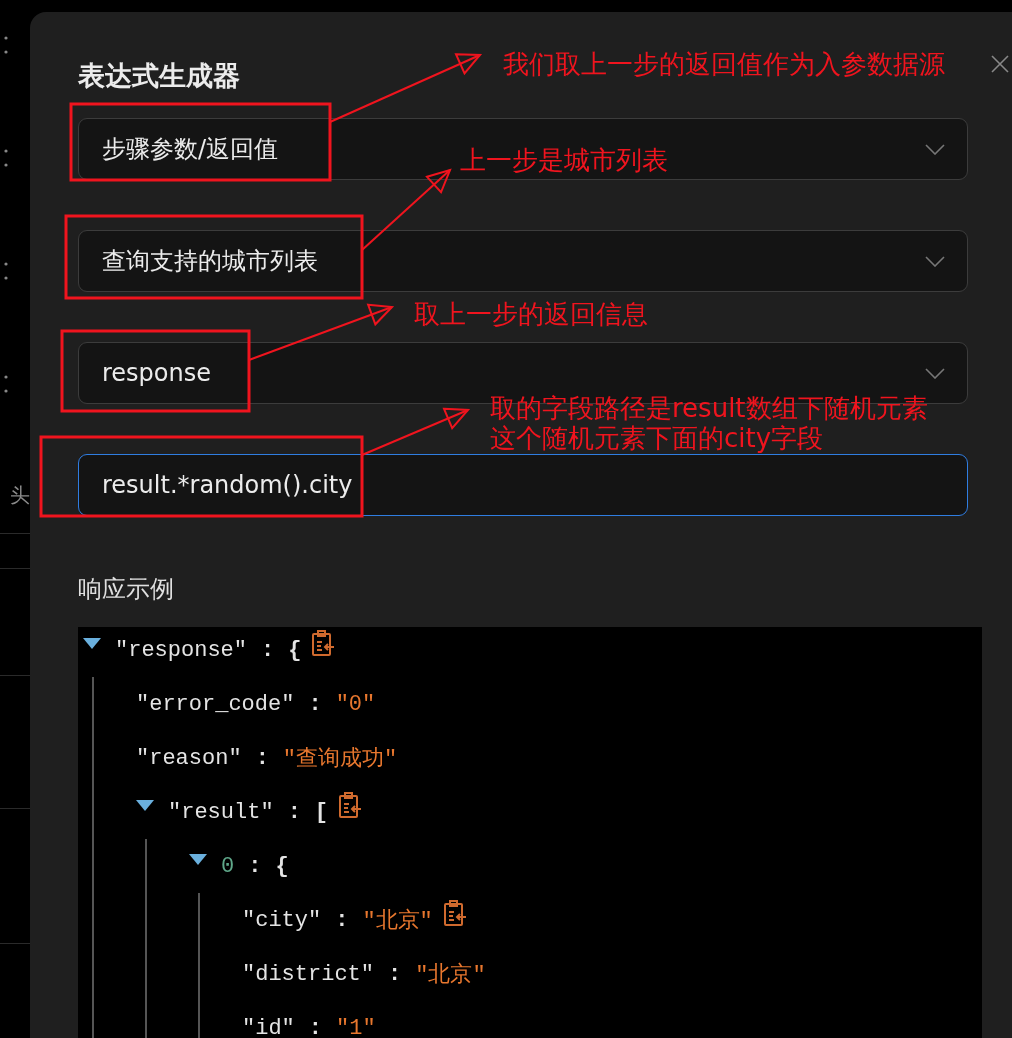 The height and width of the screenshot is (1038, 1012). Describe the element at coordinates (355, 704) in the screenshot. I see `json-value: "0"` at that location.